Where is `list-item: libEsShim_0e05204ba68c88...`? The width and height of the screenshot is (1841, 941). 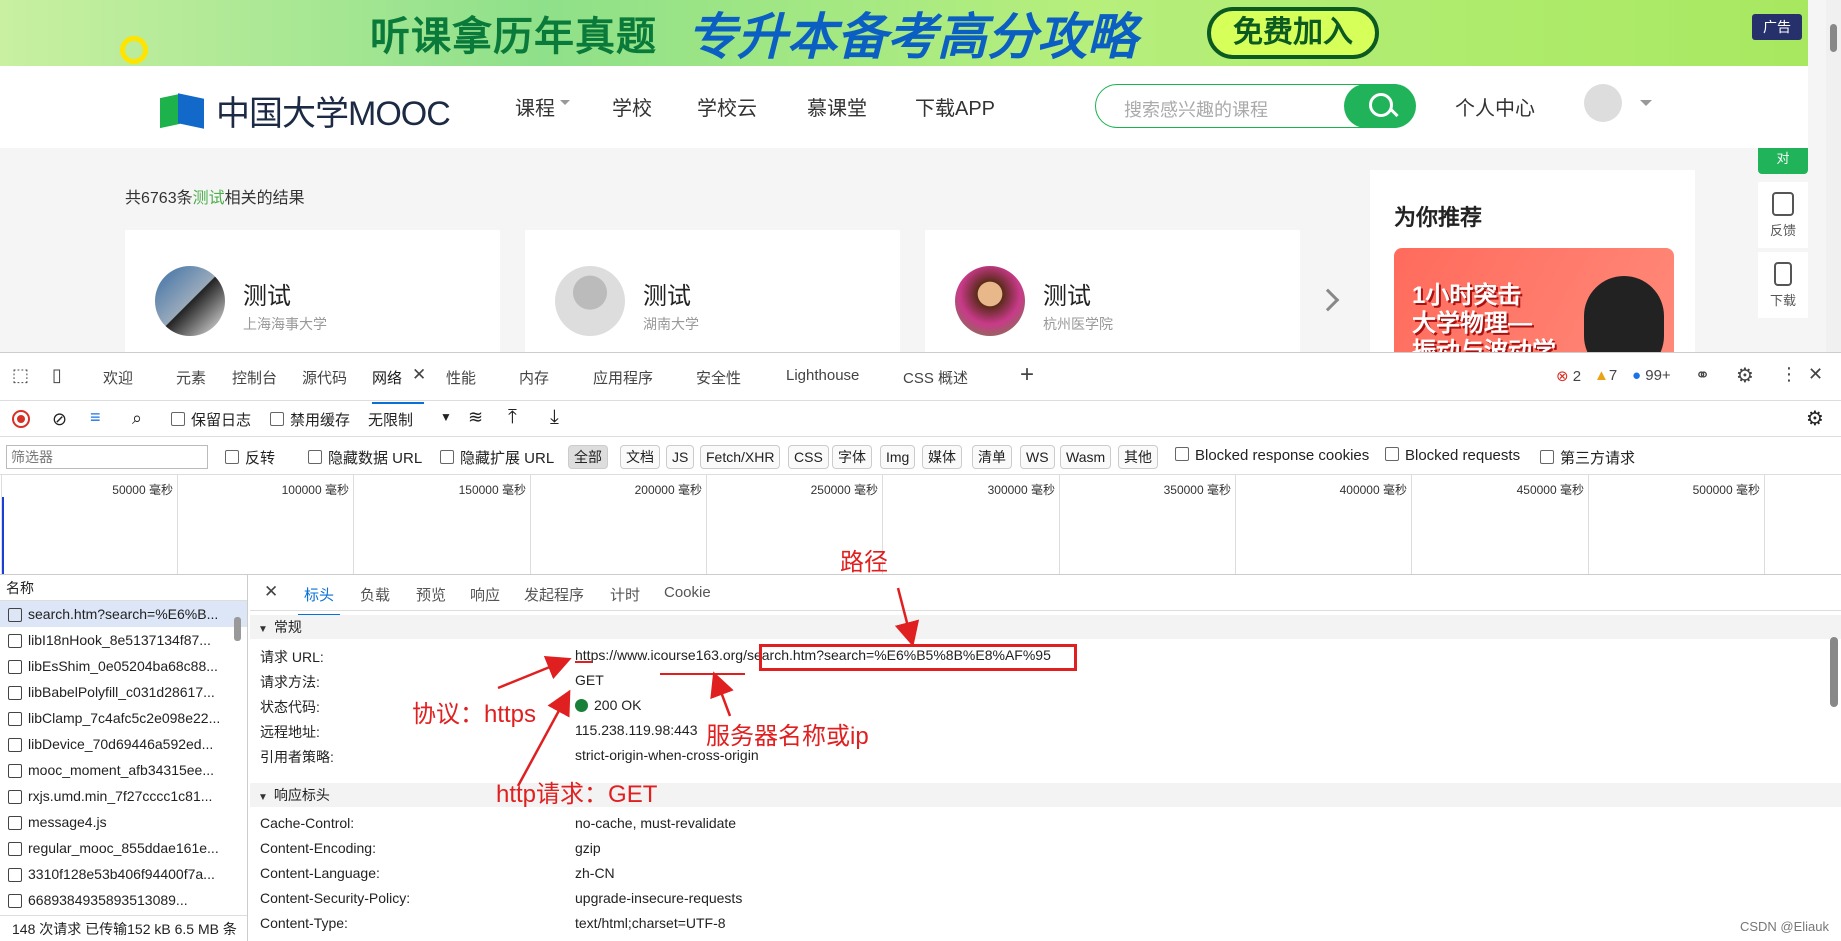 list-item: libEsShim_0e05204ba68c88... is located at coordinates (123, 666).